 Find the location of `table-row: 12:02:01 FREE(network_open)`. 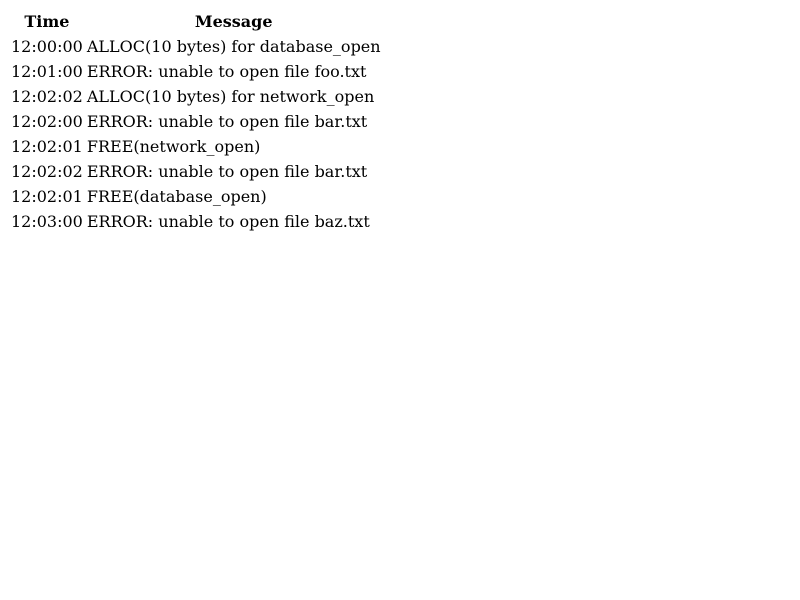

table-row: 12:02:01 FREE(network_open) is located at coordinates (196, 146).